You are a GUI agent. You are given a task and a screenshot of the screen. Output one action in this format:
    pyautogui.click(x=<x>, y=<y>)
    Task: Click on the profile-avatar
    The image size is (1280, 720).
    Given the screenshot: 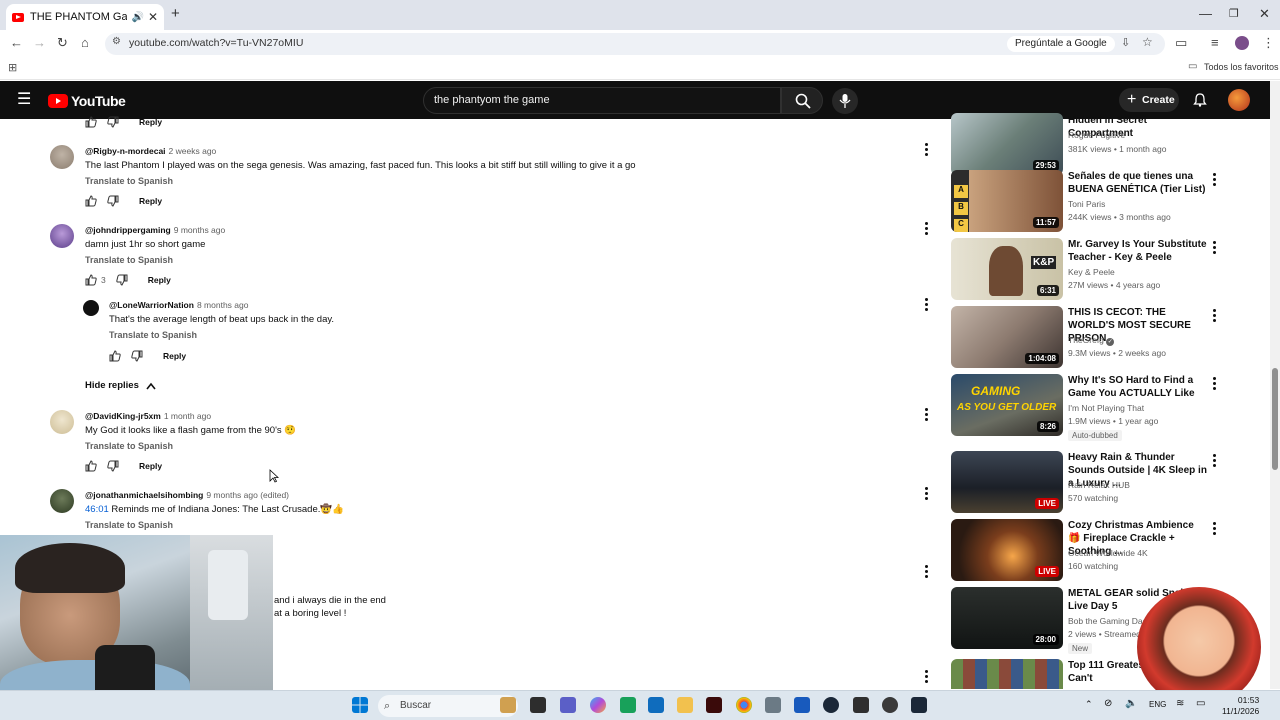 What is the action you would take?
    pyautogui.click(x=1242, y=43)
    